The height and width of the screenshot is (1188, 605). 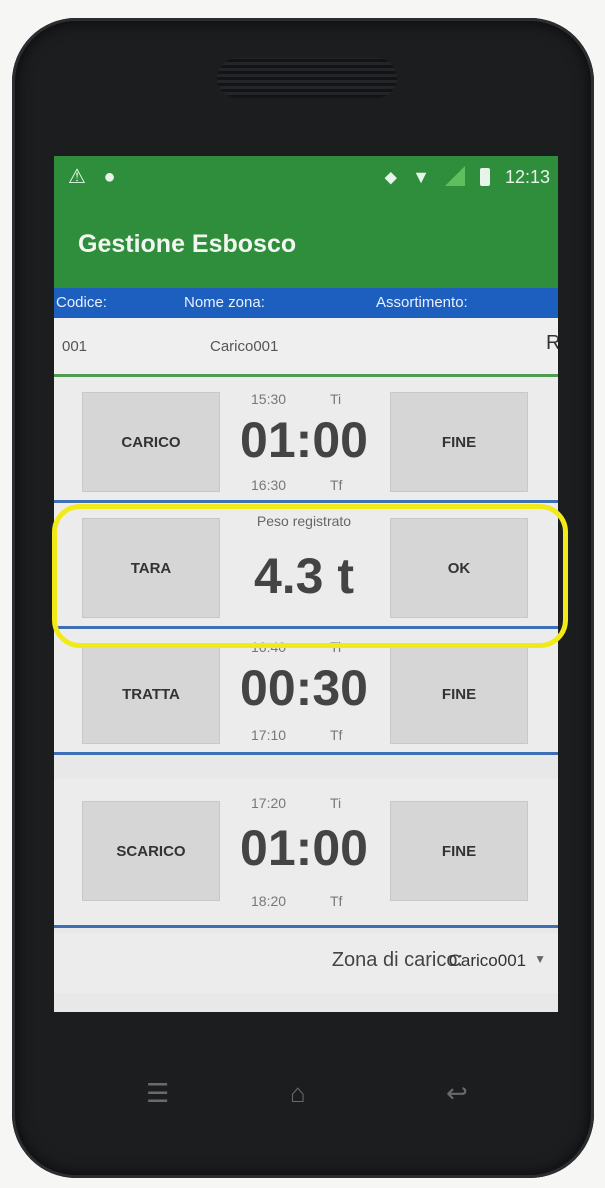 I want to click on tratta-ti-label: Ti, so click(x=336, y=647).